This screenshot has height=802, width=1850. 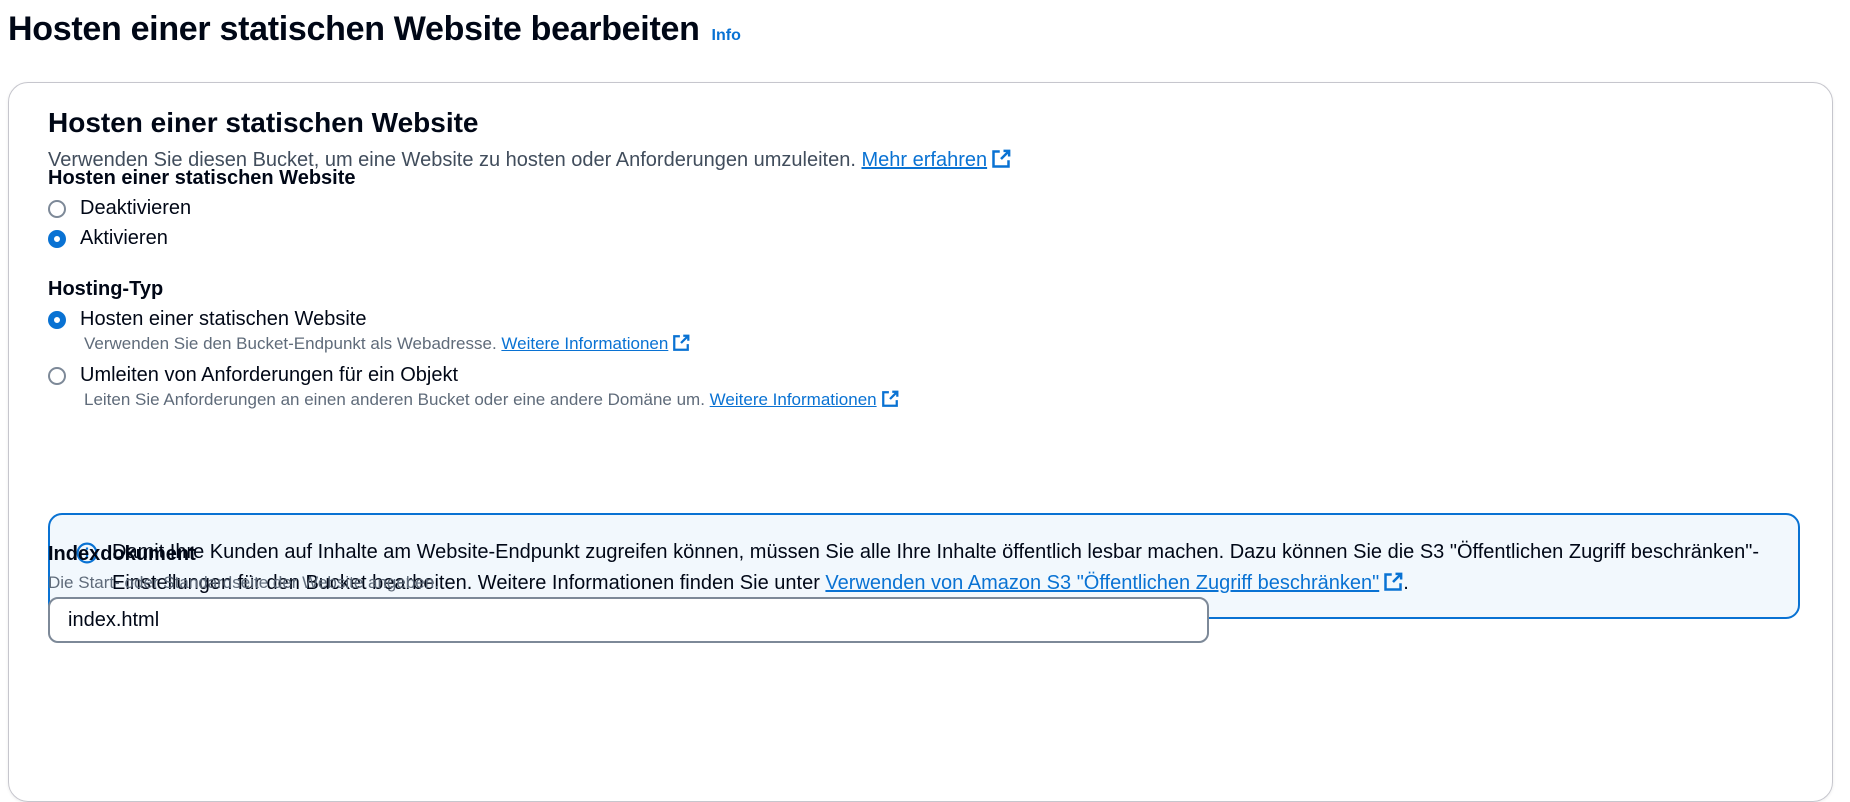 I want to click on info-link: Info, so click(x=726, y=36).